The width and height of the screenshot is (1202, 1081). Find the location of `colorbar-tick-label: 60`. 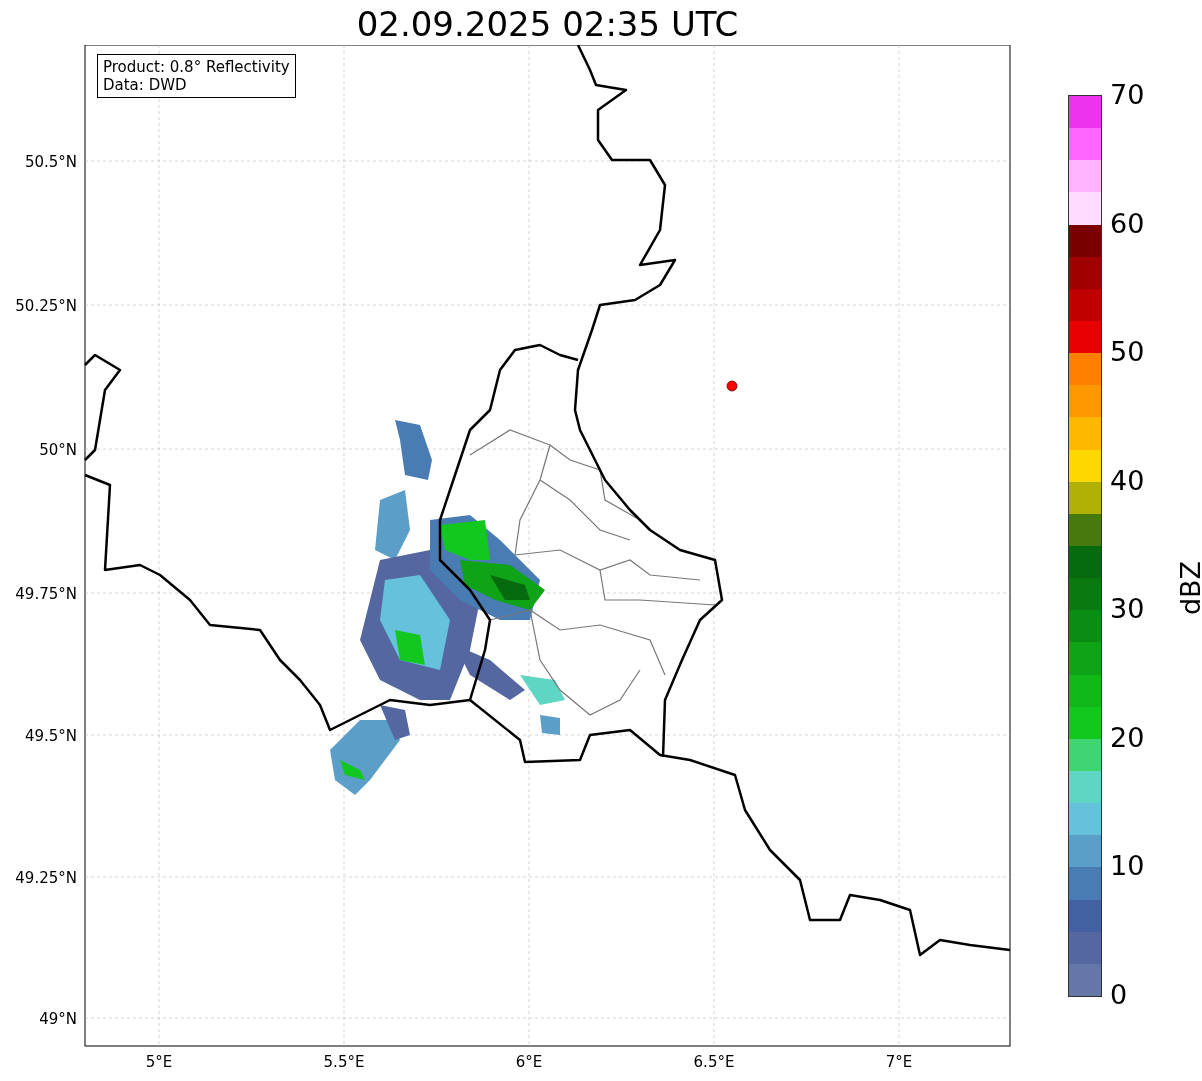

colorbar-tick-label: 60 is located at coordinates (1127, 223).